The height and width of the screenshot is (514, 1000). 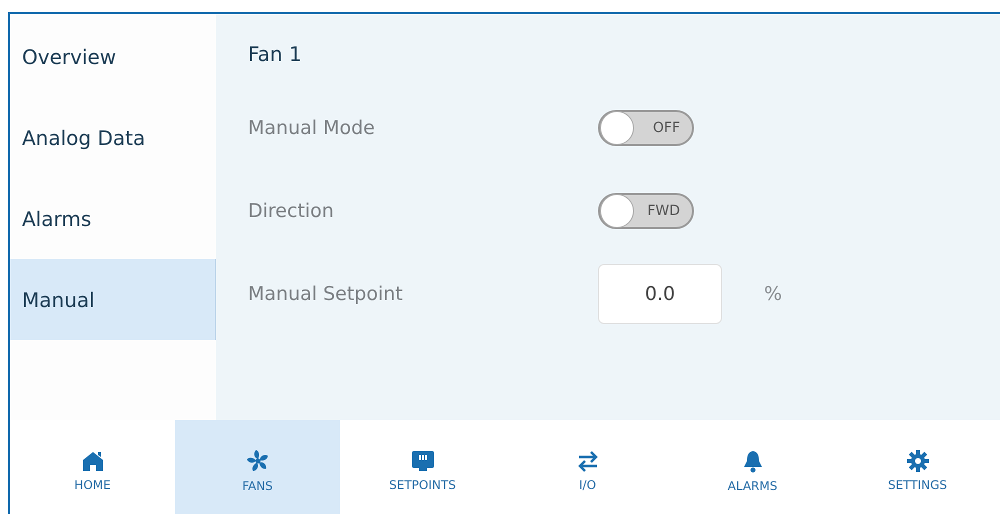 I want to click on port-icon, so click(x=422, y=461).